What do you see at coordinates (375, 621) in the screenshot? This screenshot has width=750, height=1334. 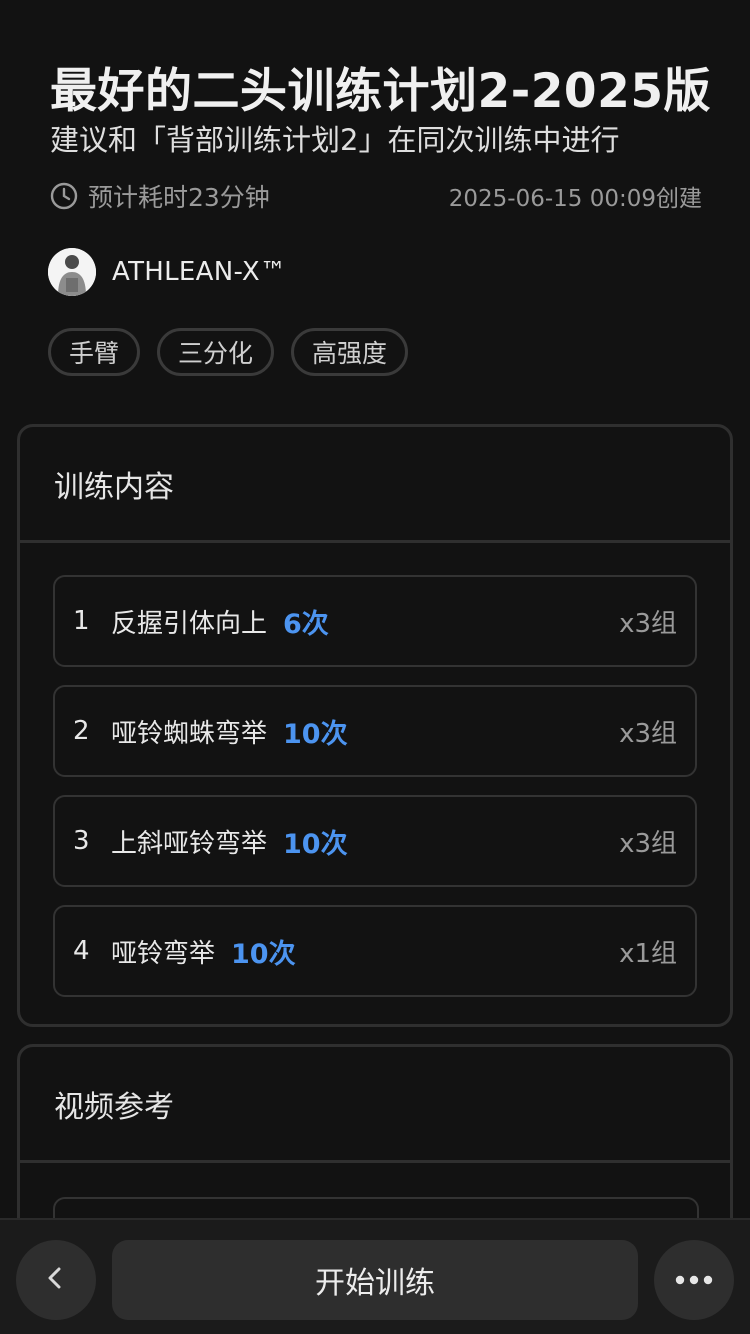 I see `exercise-item: 1 反握引体向上 6次 x3组` at bounding box center [375, 621].